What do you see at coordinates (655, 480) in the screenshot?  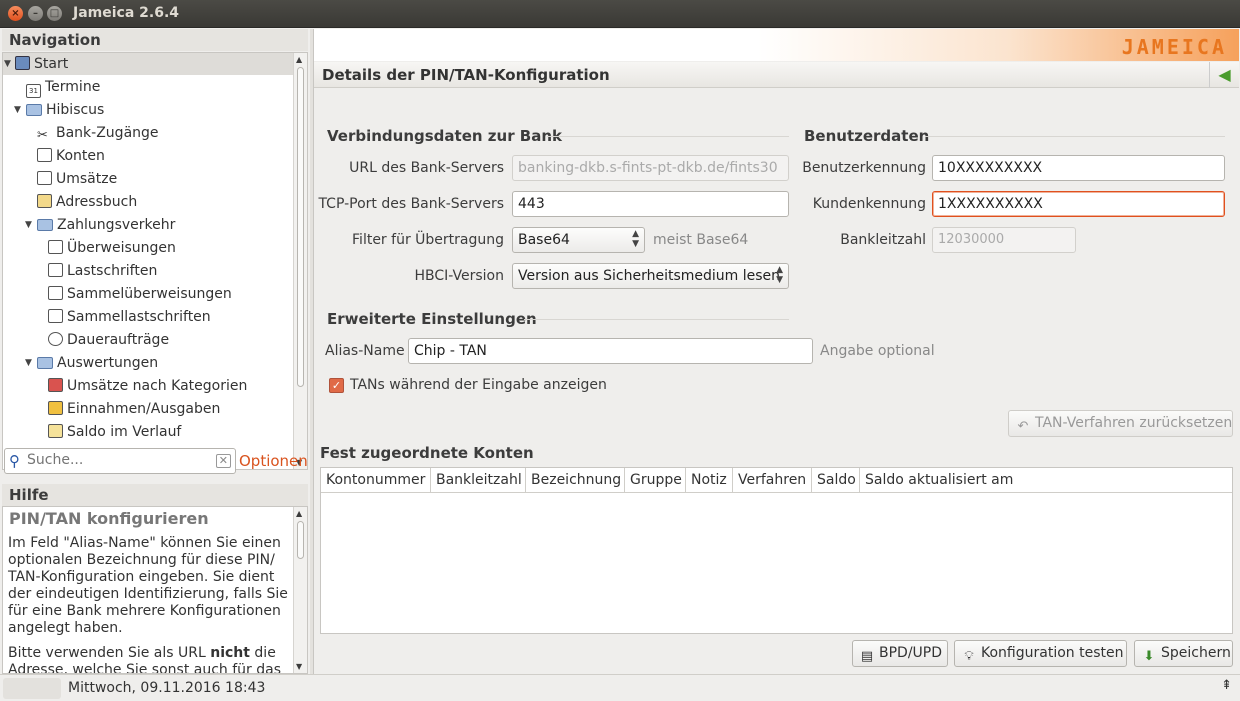 I see `column-header: Gruppe` at bounding box center [655, 480].